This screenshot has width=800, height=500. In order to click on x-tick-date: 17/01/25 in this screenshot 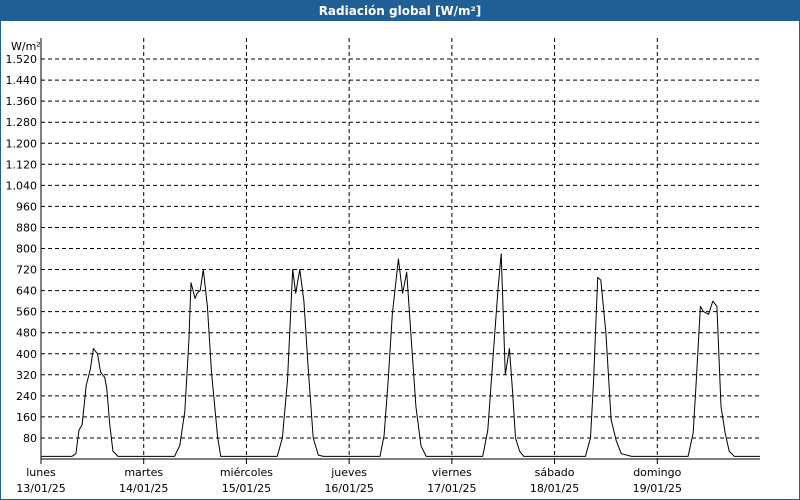, I will do `click(451, 488)`.